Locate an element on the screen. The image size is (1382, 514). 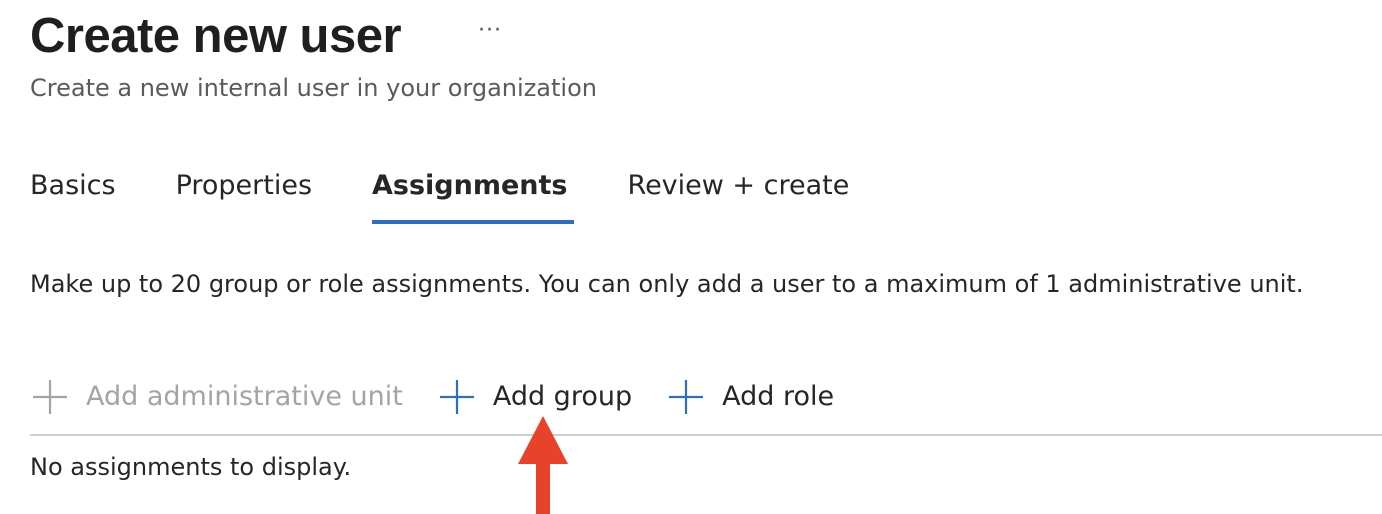
tab-basics: Basics is located at coordinates (73, 194).